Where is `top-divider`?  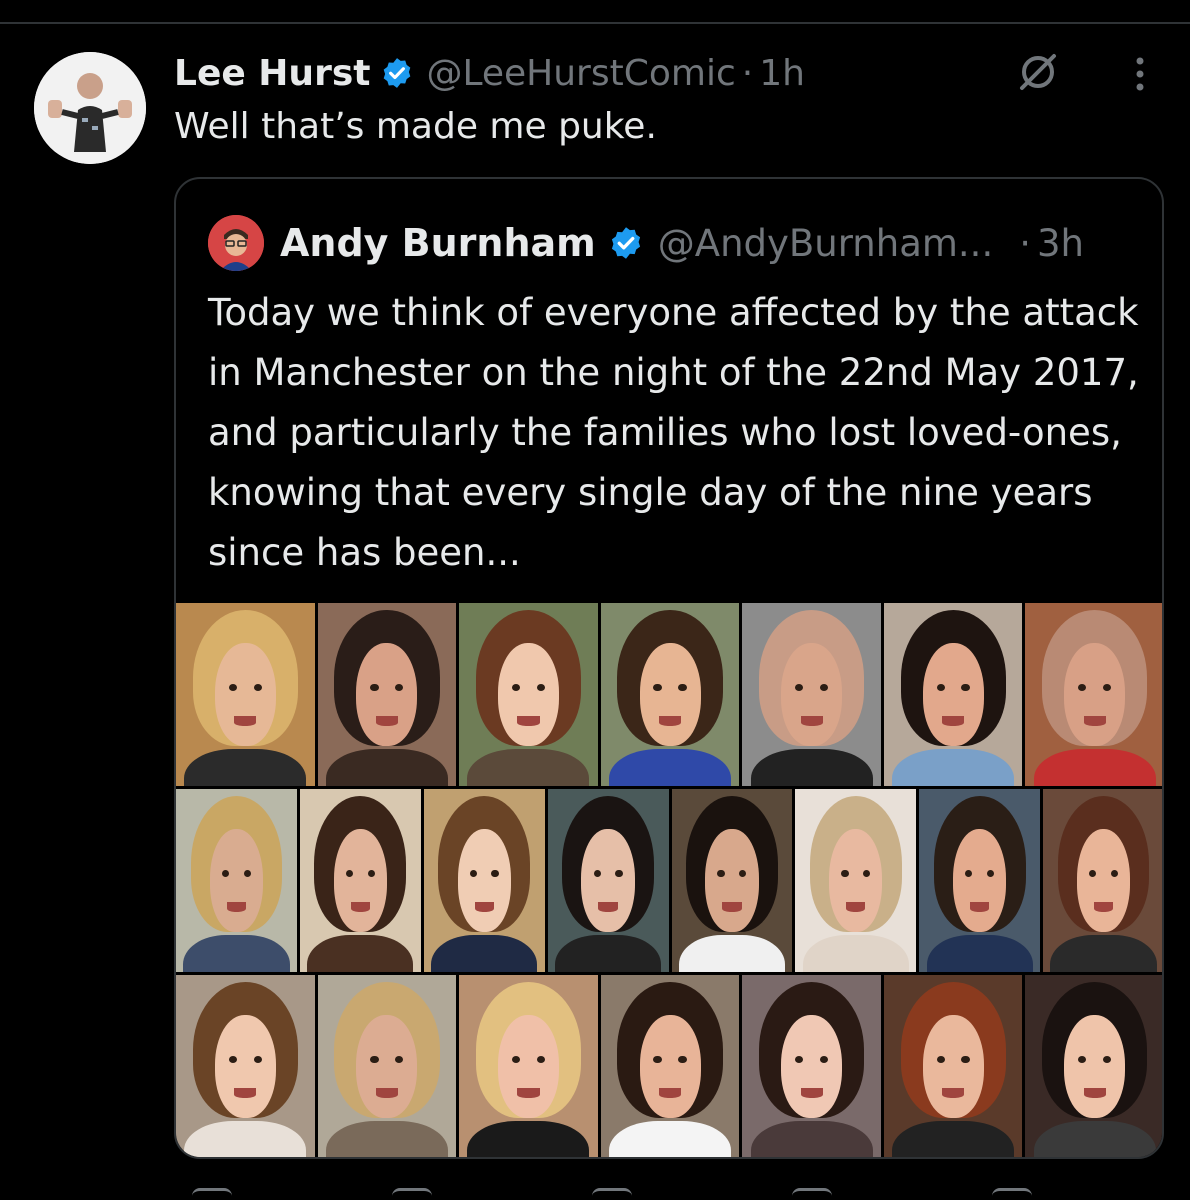 top-divider is located at coordinates (595, 23).